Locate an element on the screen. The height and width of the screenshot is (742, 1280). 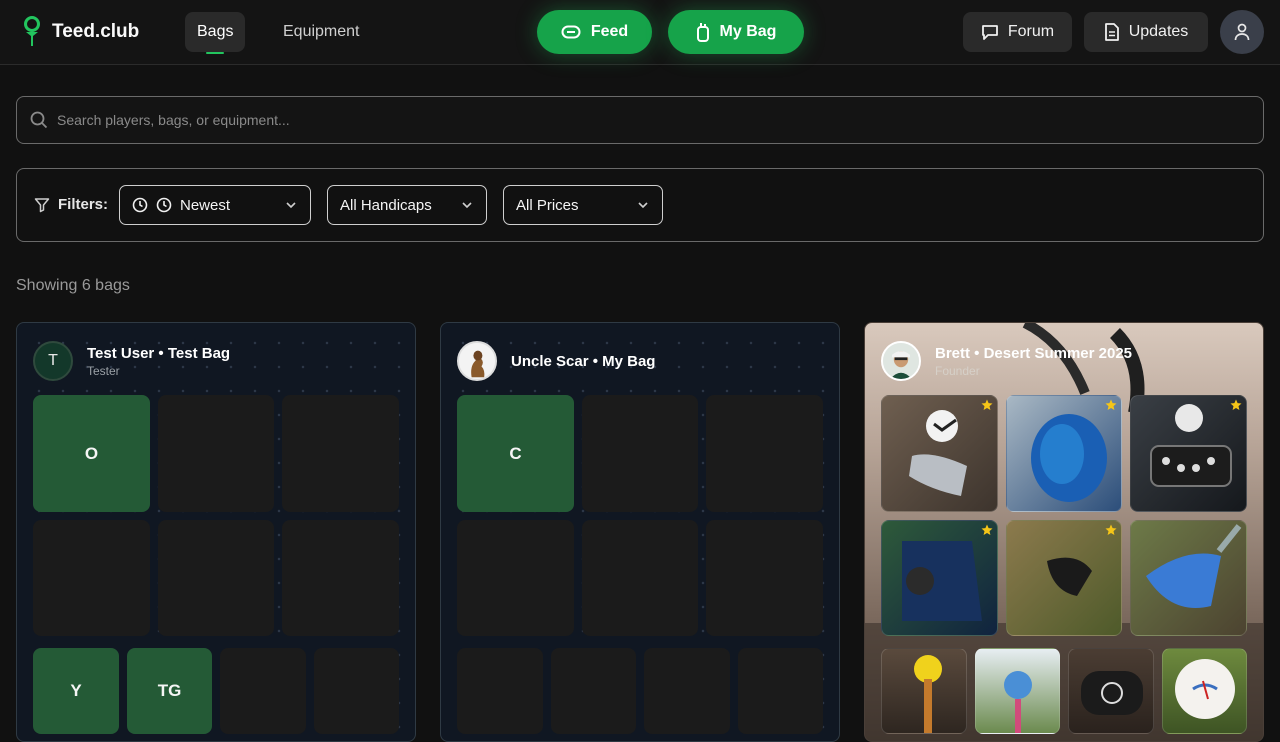
user-menu-button is located at coordinates (1242, 32).